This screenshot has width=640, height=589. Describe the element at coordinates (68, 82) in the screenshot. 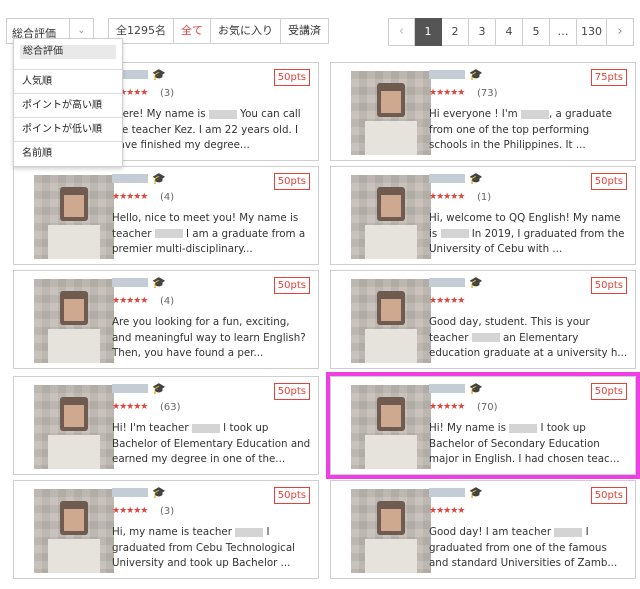

I see `sort-option-popular: 人気順` at that location.